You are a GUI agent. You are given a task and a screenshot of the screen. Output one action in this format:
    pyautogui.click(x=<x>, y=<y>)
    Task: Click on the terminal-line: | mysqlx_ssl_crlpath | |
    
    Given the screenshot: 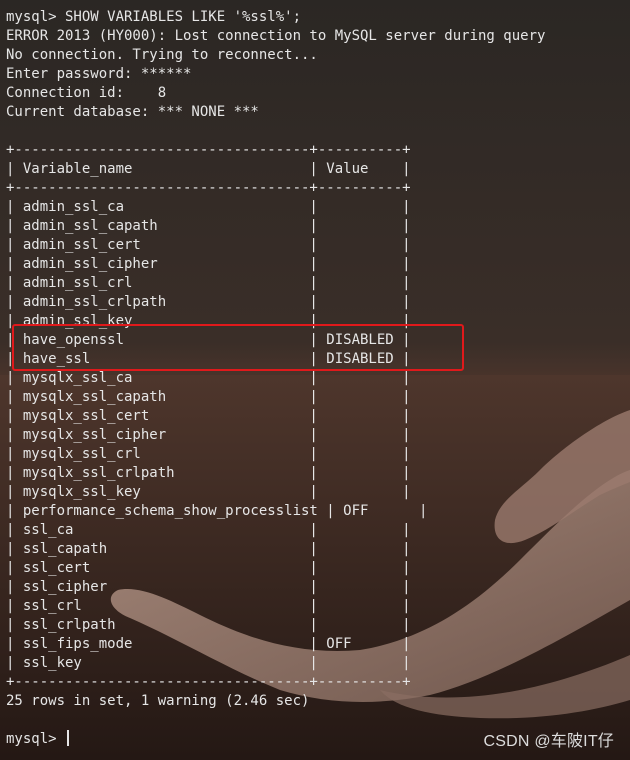 What is the action you would take?
    pyautogui.click(x=208, y=473)
    